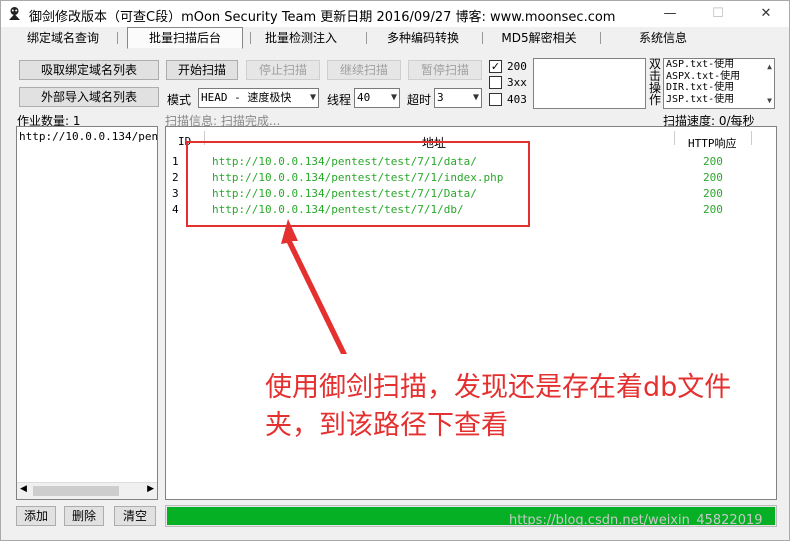 The height and width of the screenshot is (542, 790). Describe the element at coordinates (636, 520) in the screenshot. I see `watermark: https://blog.csdn.net/weixin_45822019` at that location.